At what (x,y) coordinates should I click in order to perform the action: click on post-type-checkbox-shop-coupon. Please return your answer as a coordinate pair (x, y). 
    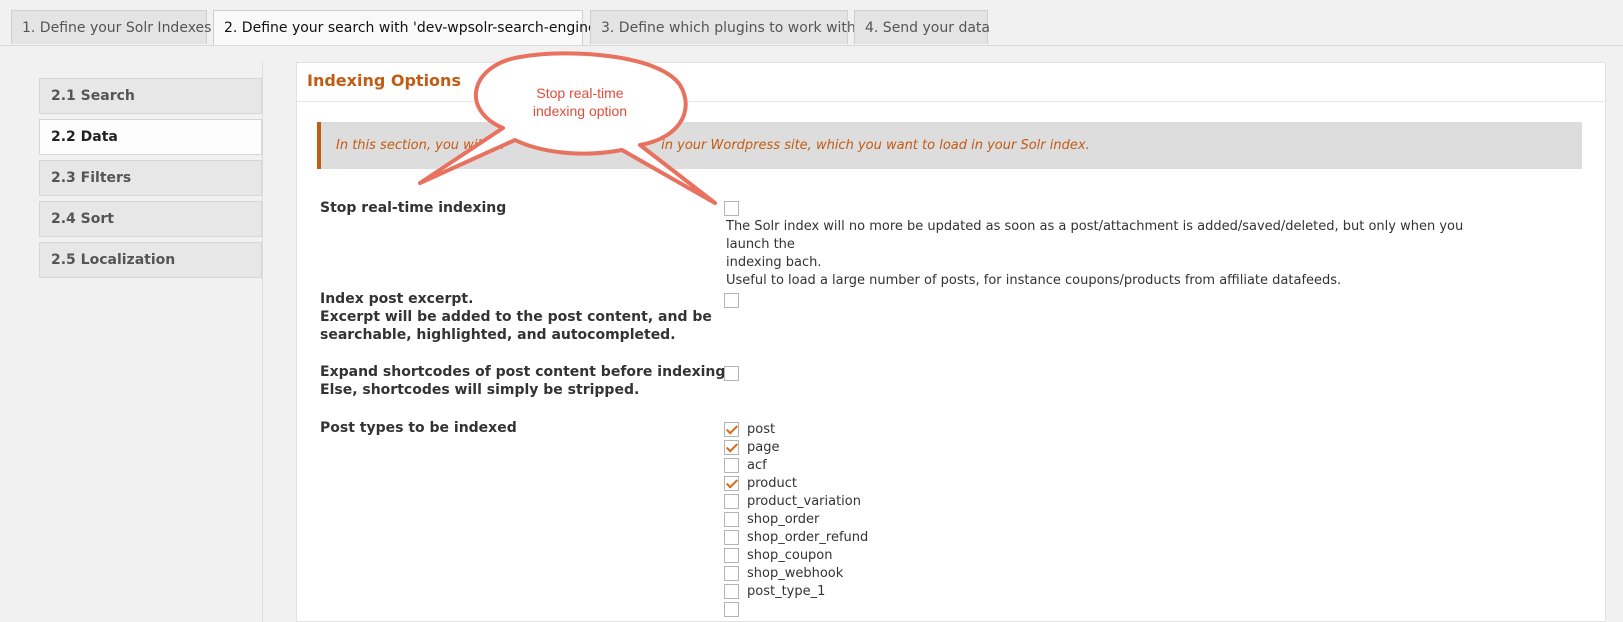
    Looking at the image, I should click on (731, 555).